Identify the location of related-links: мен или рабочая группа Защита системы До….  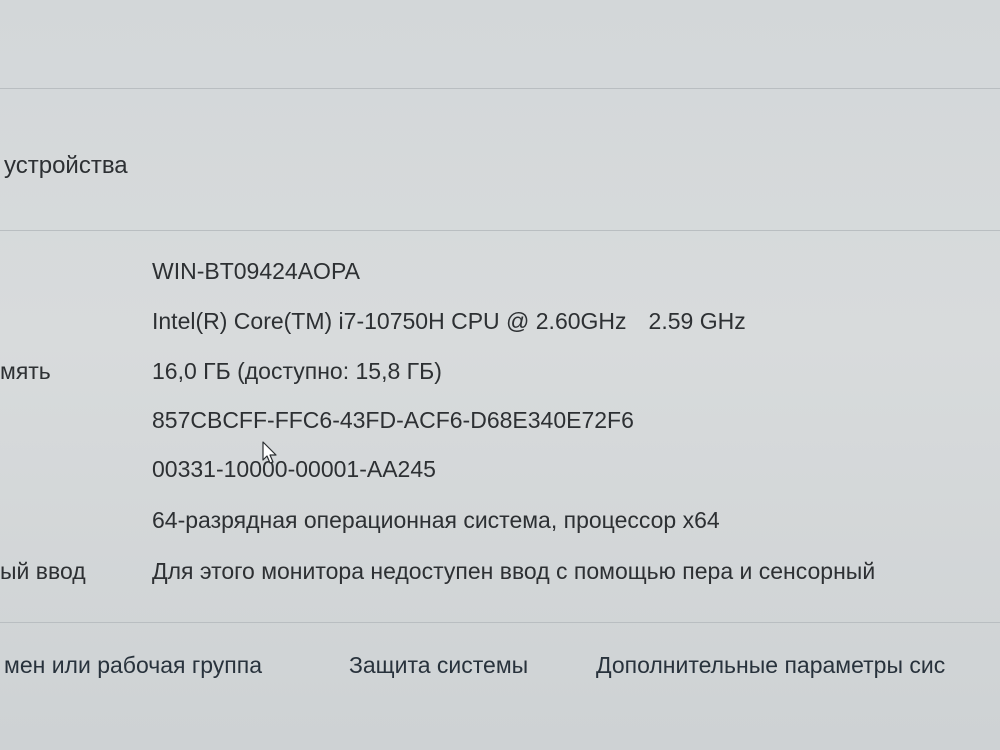
(500, 672).